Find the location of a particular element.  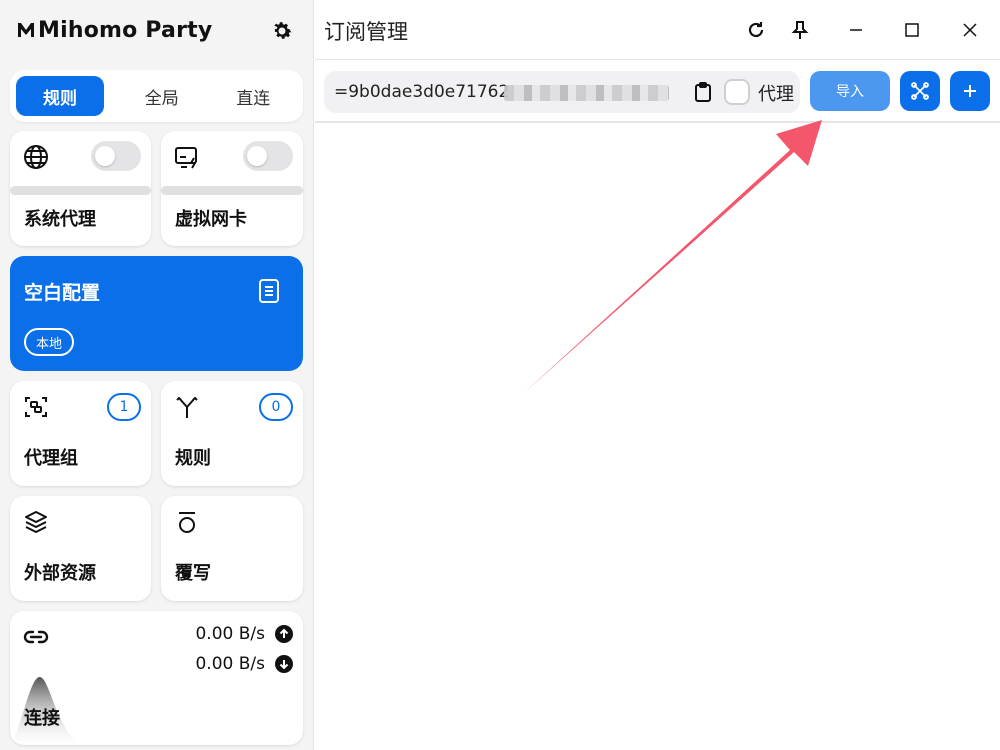

mode-selector: 规则 全局 直连 is located at coordinates (156, 96).